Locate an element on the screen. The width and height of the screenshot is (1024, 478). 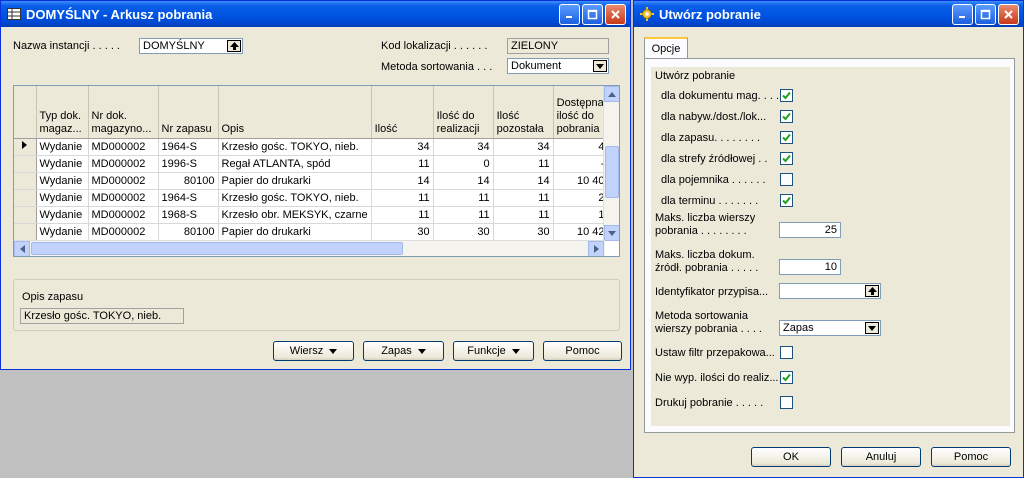
tab-options: Opcje is located at coordinates (666, 48).